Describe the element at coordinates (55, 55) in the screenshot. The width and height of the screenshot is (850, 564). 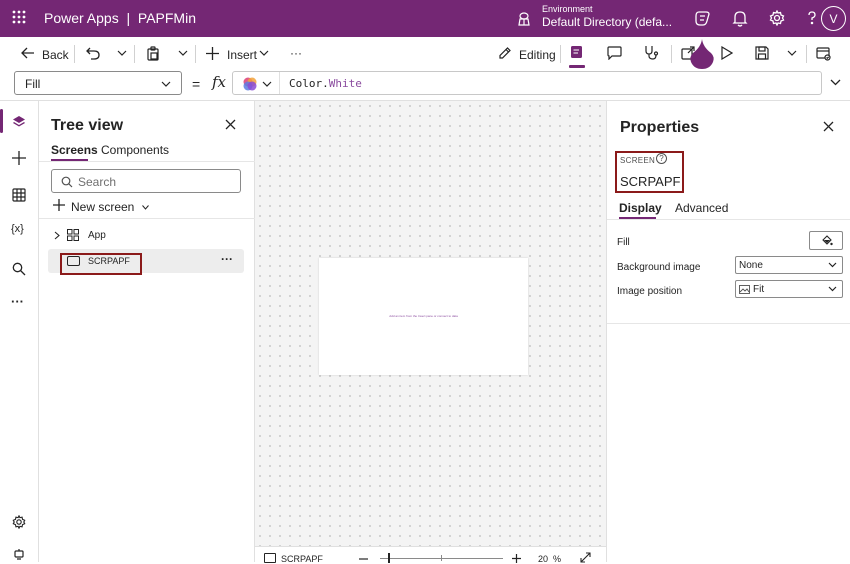
I see `back-button: Back` at that location.